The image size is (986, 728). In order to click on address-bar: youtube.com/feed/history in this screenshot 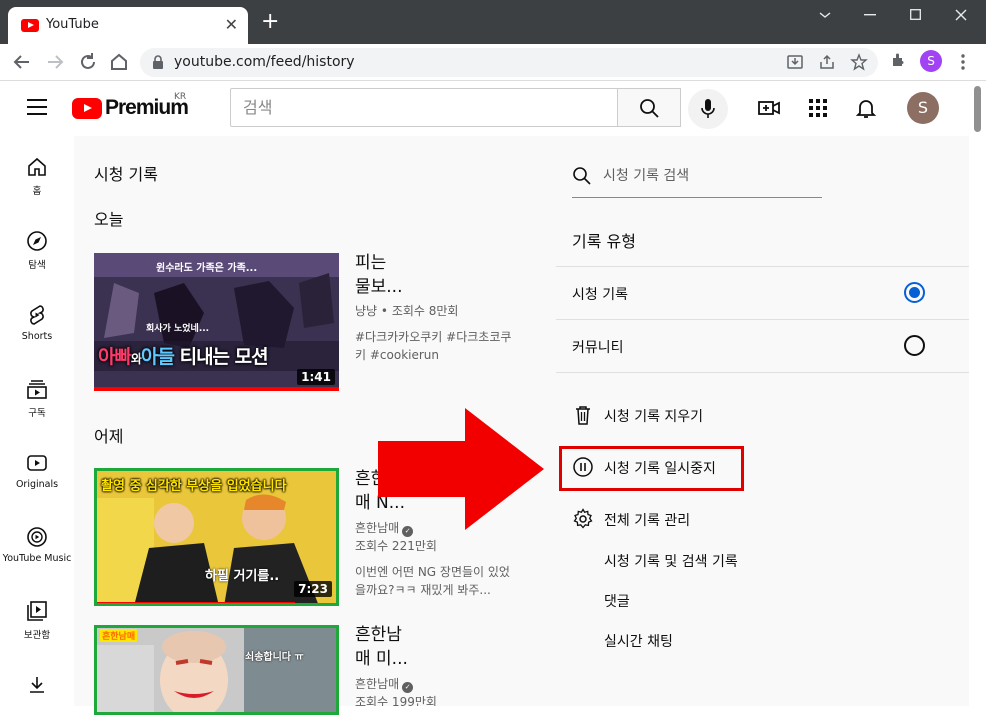, I will do `click(509, 62)`.